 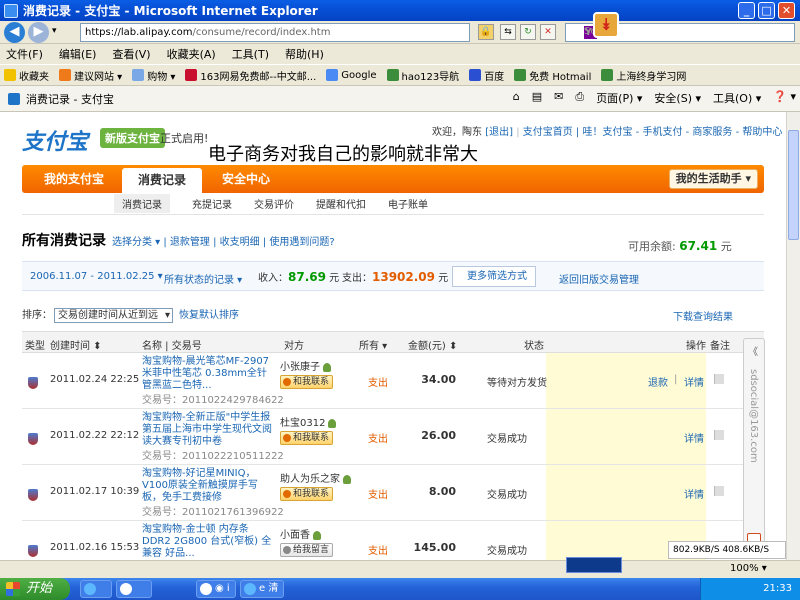 I want to click on reset-sort-link: 恢复默认排序, so click(x=209, y=315).